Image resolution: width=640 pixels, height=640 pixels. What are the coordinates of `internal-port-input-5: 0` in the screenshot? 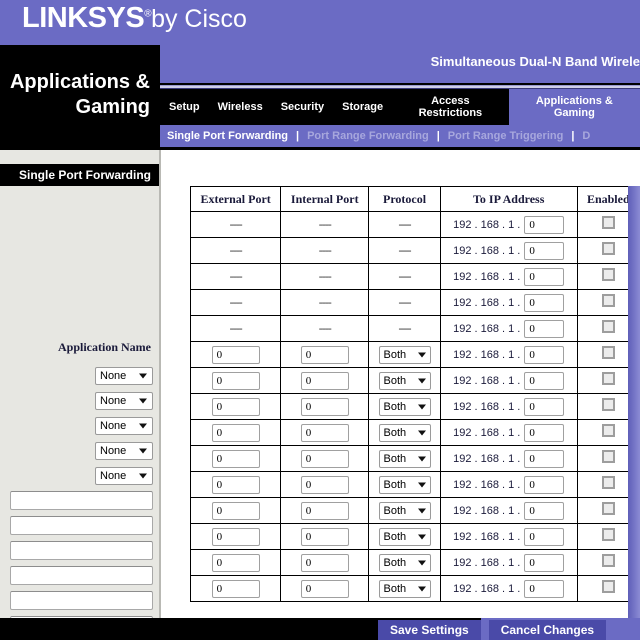 It's located at (324, 354).